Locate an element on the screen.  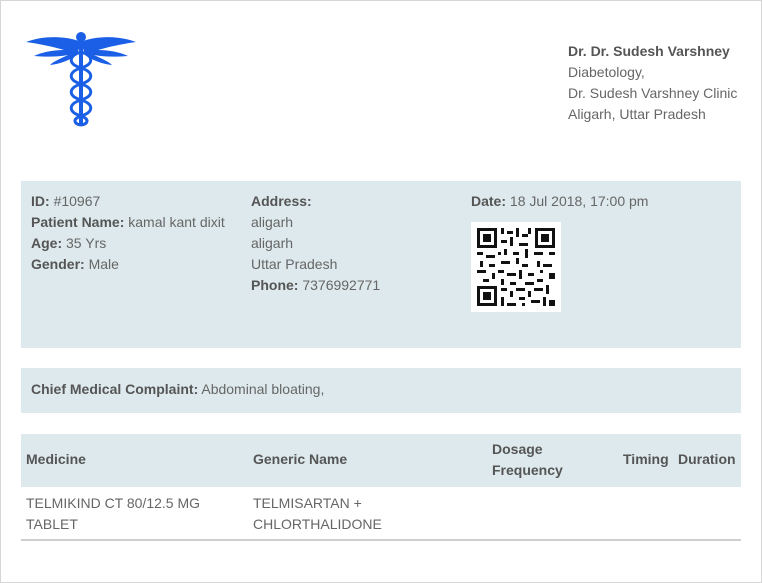
header-medicine: Medicine is located at coordinates (56, 459).